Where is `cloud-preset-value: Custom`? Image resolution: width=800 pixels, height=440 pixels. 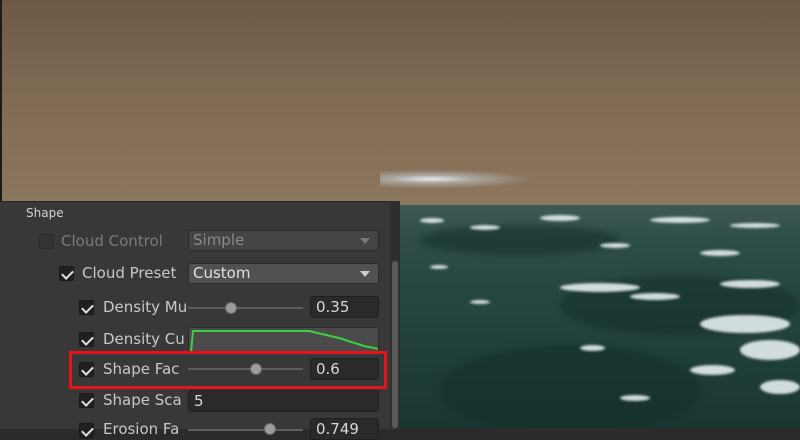
cloud-preset-value: Custom is located at coordinates (222, 273).